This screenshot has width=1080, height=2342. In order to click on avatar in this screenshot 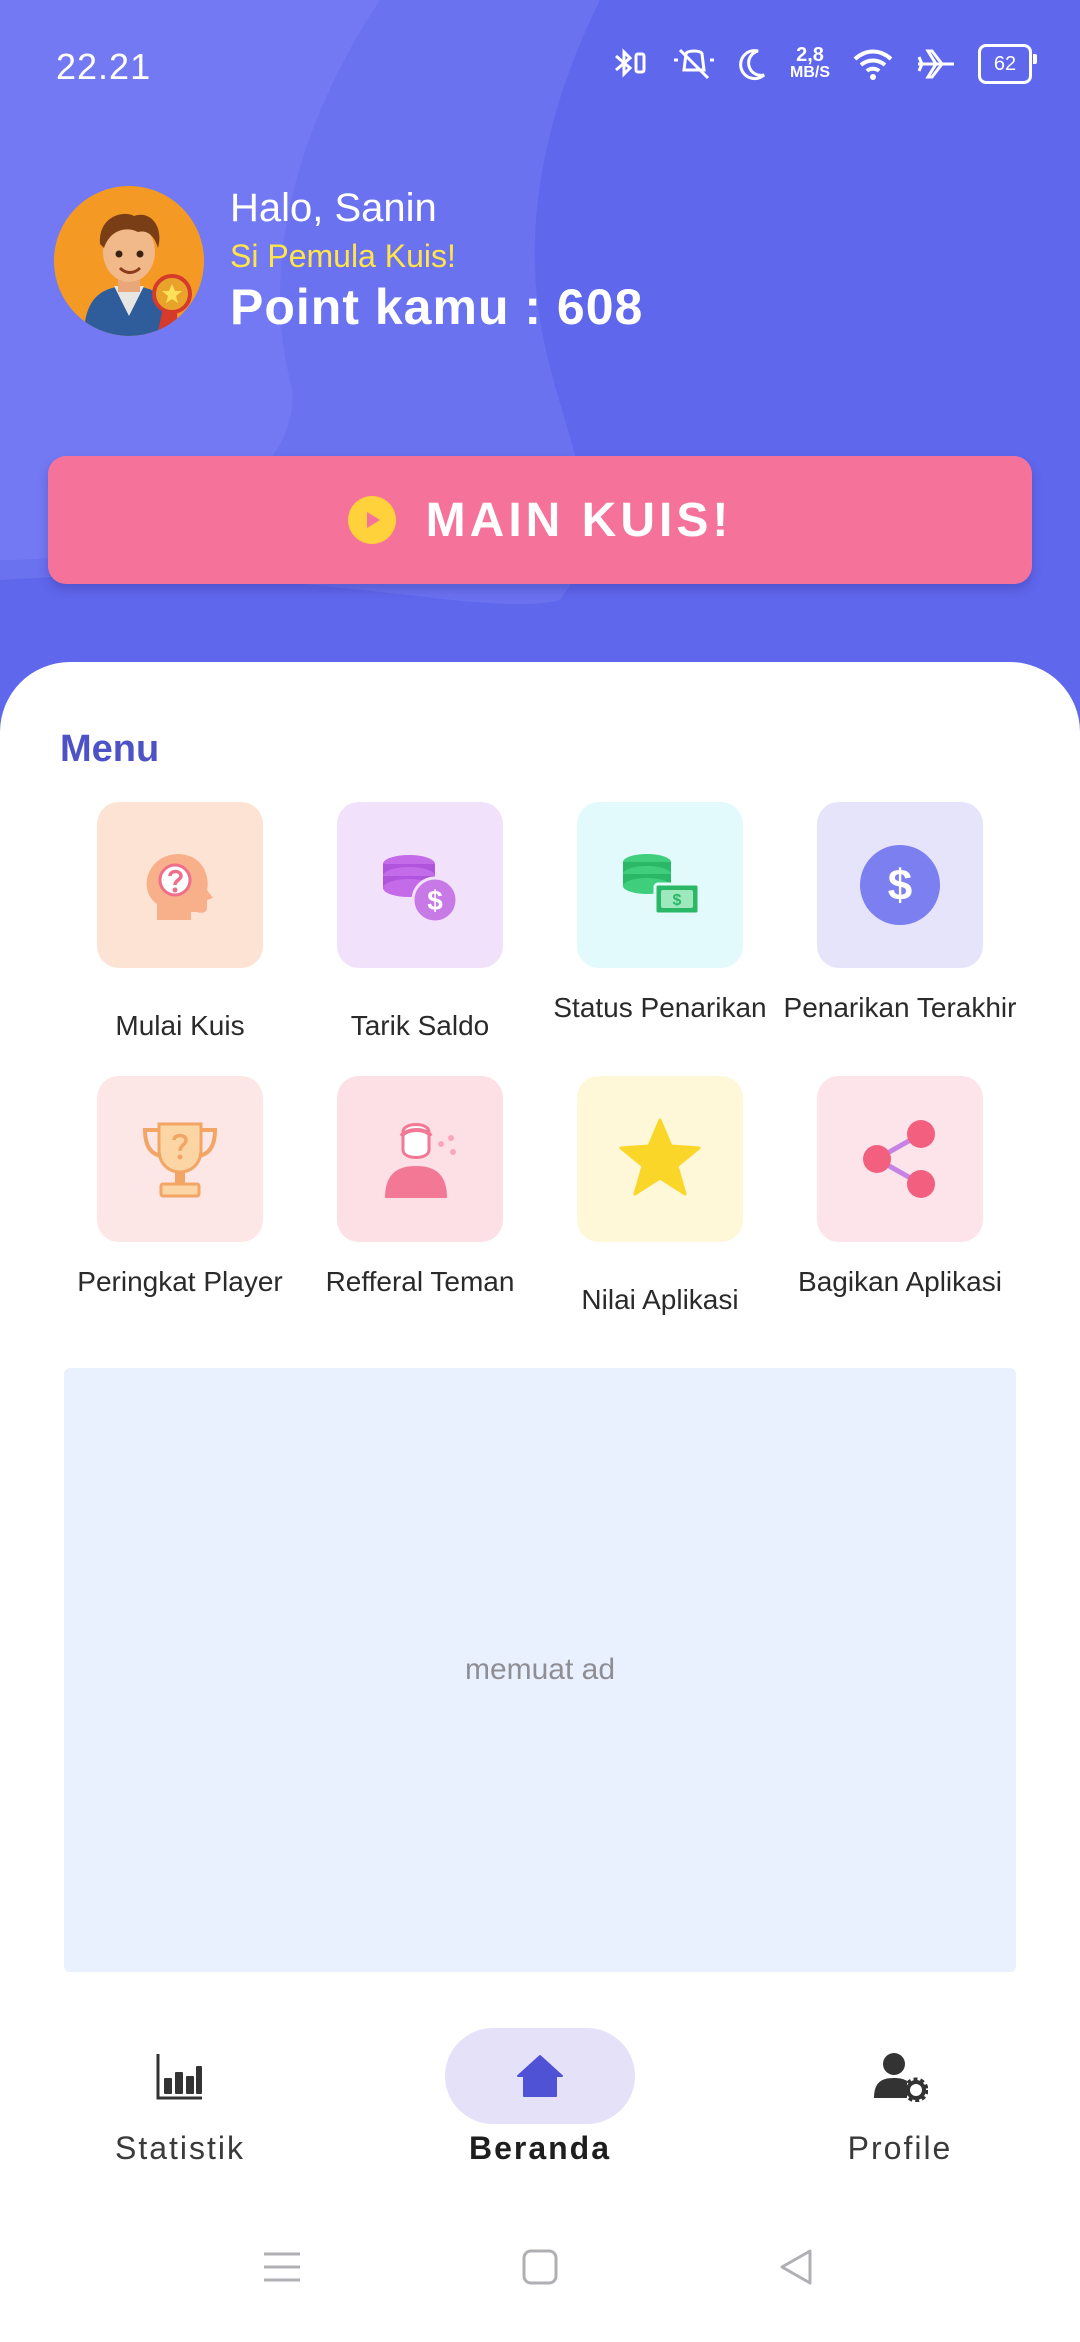, I will do `click(129, 261)`.